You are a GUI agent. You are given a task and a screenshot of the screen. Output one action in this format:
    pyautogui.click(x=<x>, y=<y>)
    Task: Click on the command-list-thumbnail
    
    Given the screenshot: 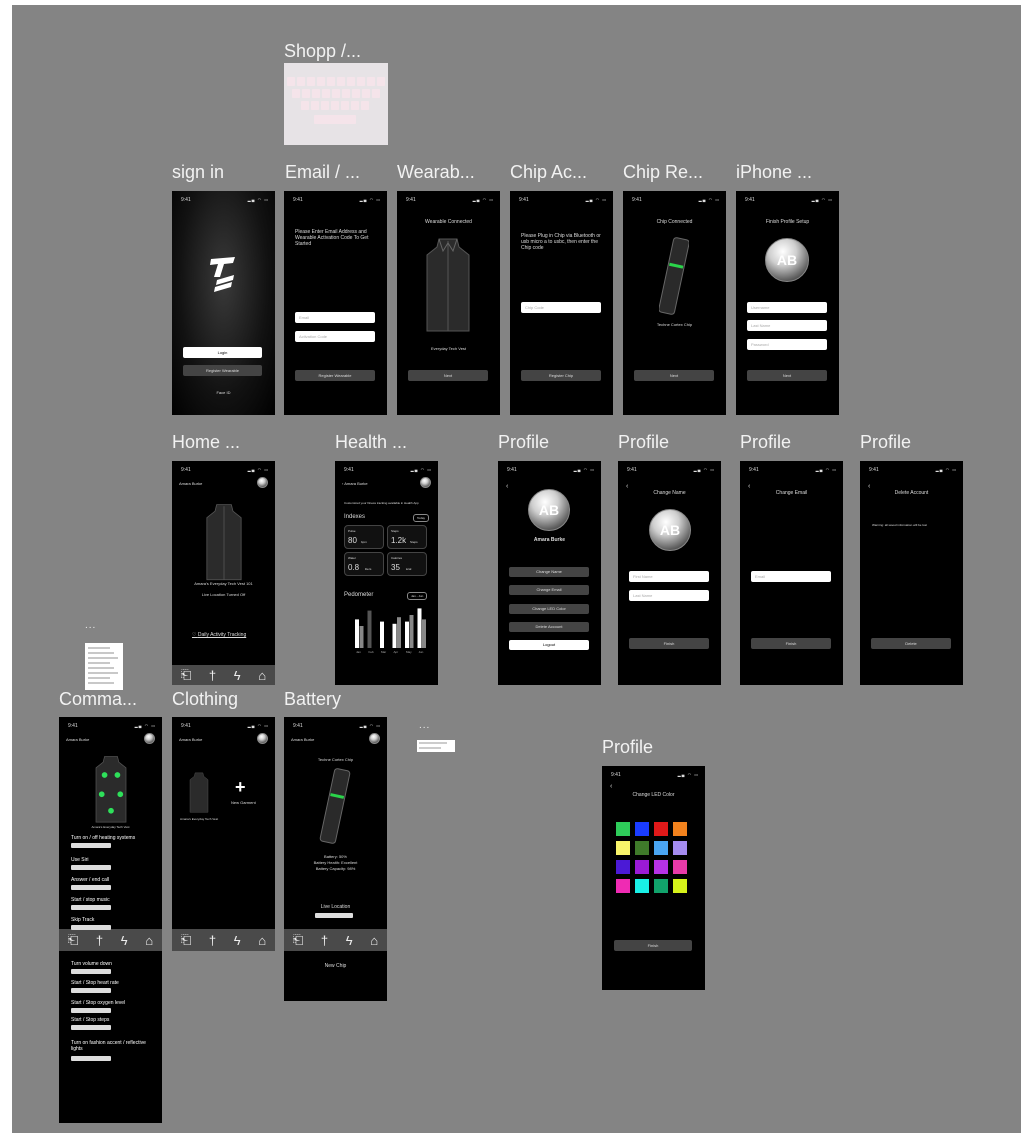 What is the action you would take?
    pyautogui.click(x=104, y=666)
    